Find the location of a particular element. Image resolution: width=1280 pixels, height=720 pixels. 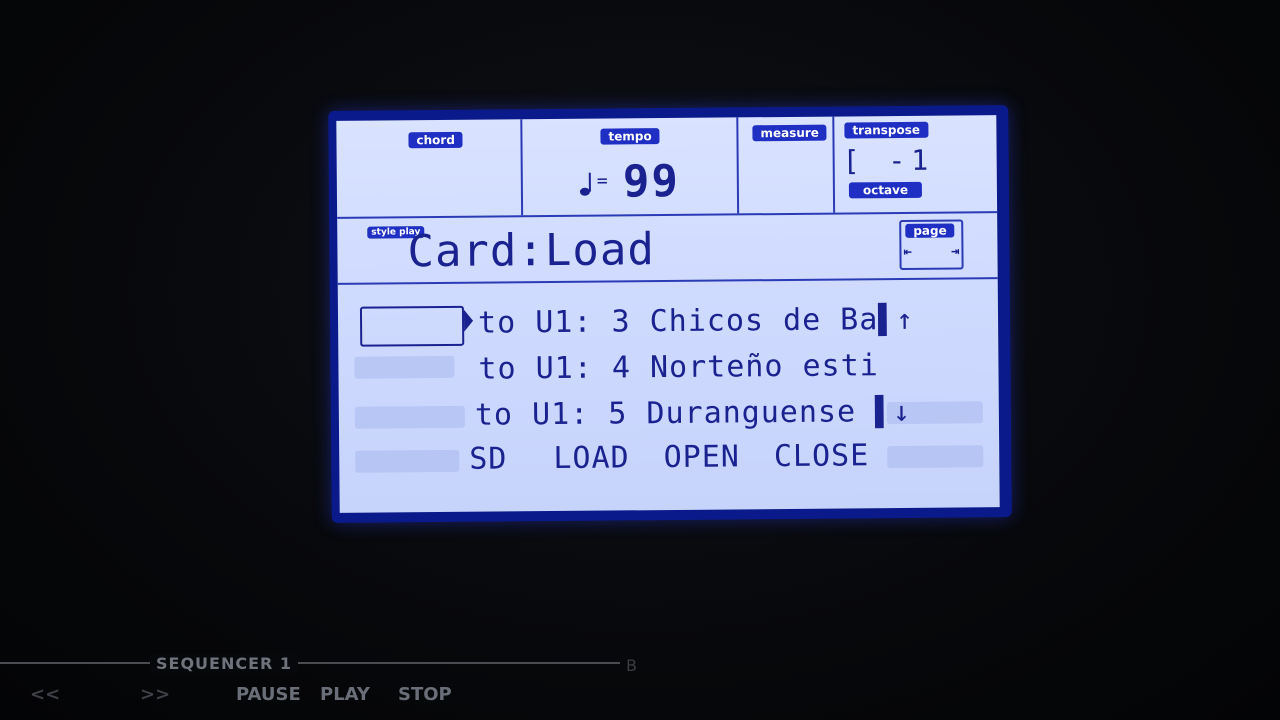

page-control: page ⇤ ⇥ is located at coordinates (931, 244).